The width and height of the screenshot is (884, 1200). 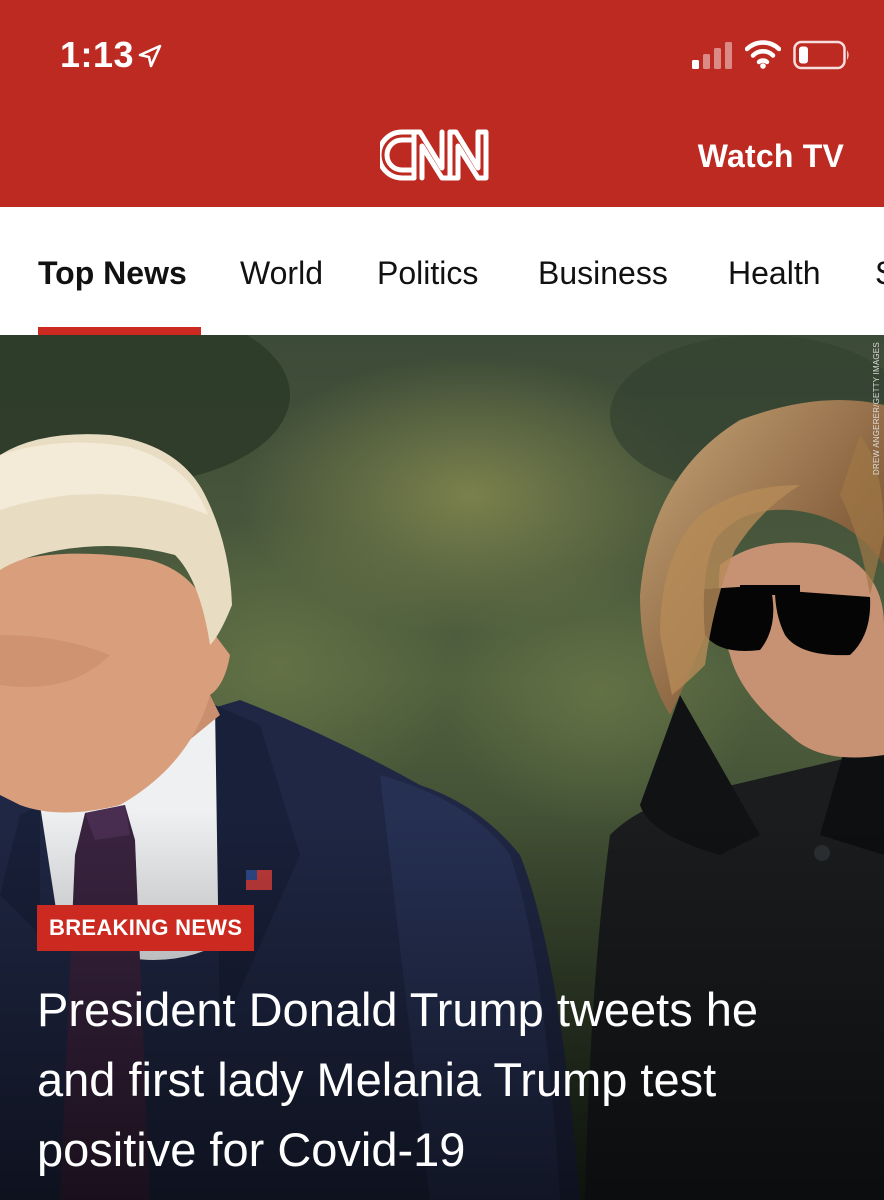 I want to click on active-tab-indicator, so click(x=119, y=331).